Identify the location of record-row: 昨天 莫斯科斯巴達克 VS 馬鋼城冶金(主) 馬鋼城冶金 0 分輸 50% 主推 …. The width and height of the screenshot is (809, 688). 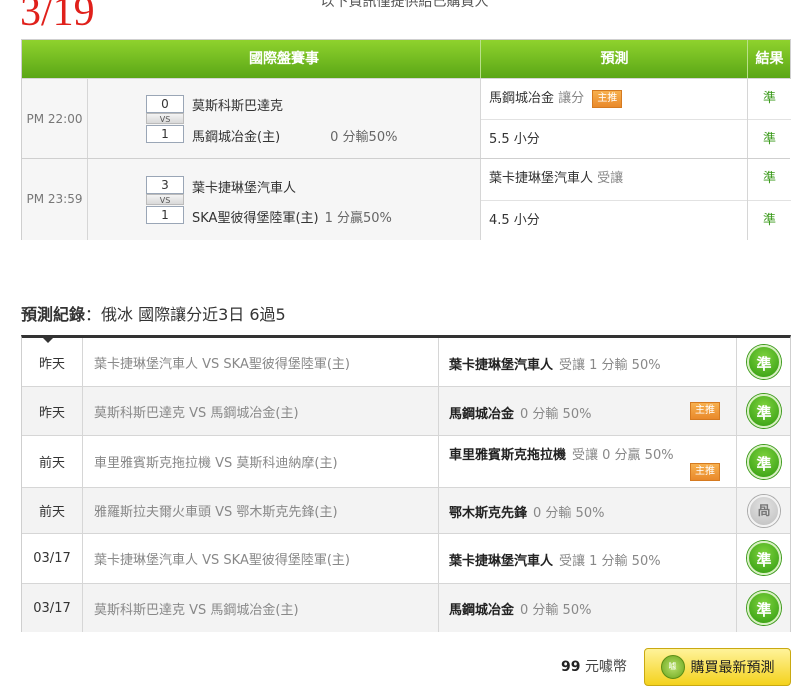
(406, 411).